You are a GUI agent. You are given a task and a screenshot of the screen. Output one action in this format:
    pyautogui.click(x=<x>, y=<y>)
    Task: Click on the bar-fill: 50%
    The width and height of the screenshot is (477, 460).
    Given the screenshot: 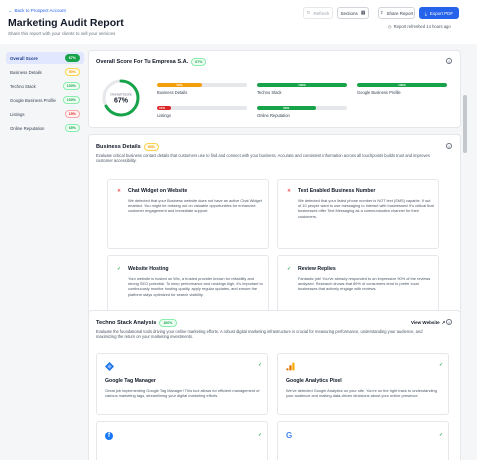 What is the action you would take?
    pyautogui.click(x=179, y=85)
    